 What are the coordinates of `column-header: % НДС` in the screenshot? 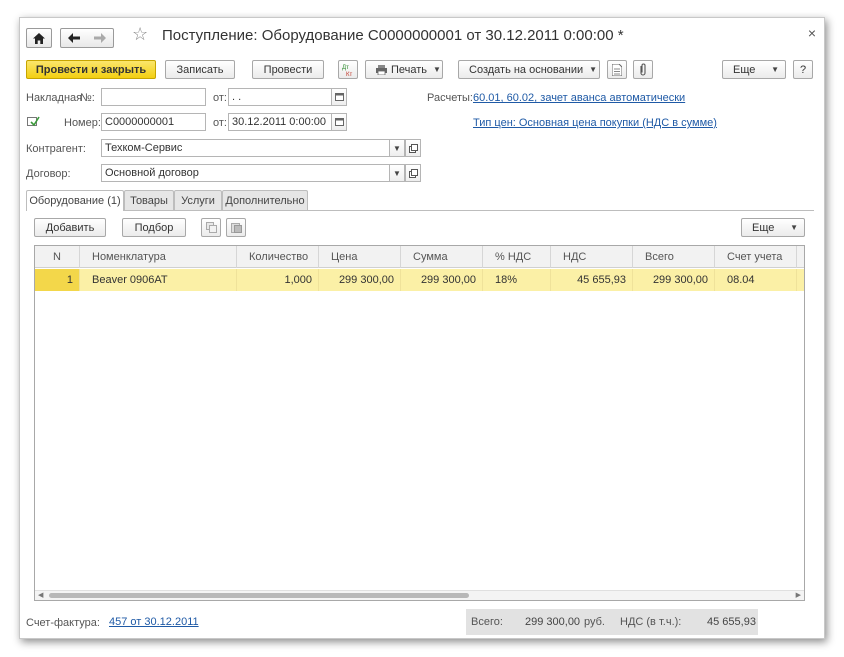 It's located at (517, 257).